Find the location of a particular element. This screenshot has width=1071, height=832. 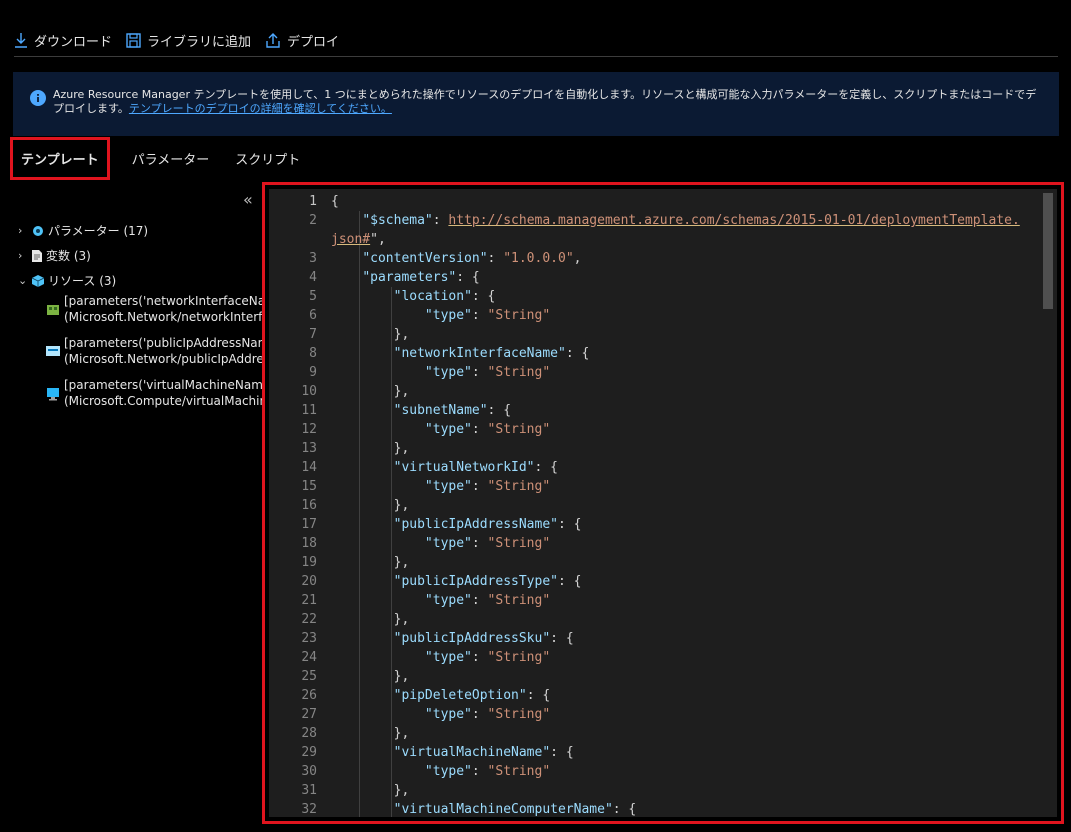

document-icon is located at coordinates (37, 256).